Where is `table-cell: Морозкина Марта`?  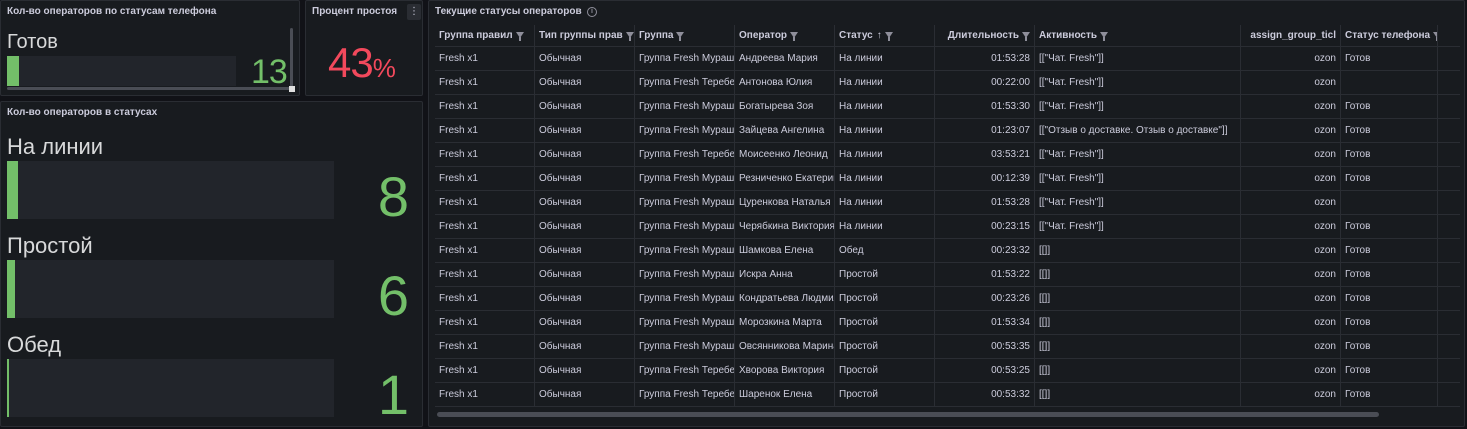 table-cell: Морозкина Марта is located at coordinates (785, 322).